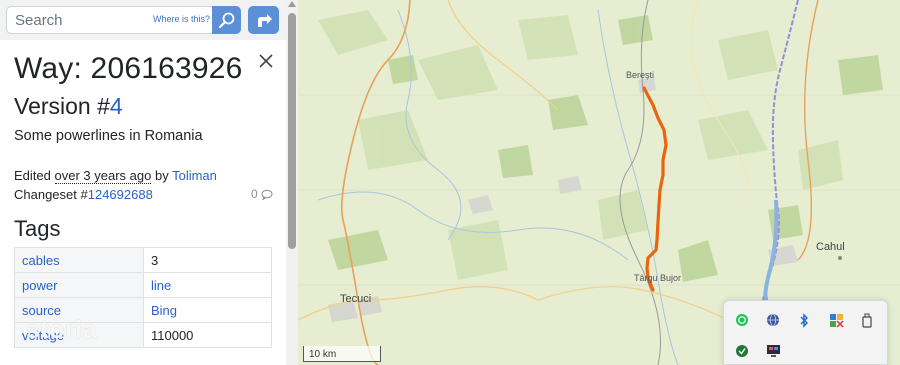 The image size is (900, 365). Describe the element at coordinates (640, 75) in the screenshot. I see `place-label-beresti: Berești` at that location.